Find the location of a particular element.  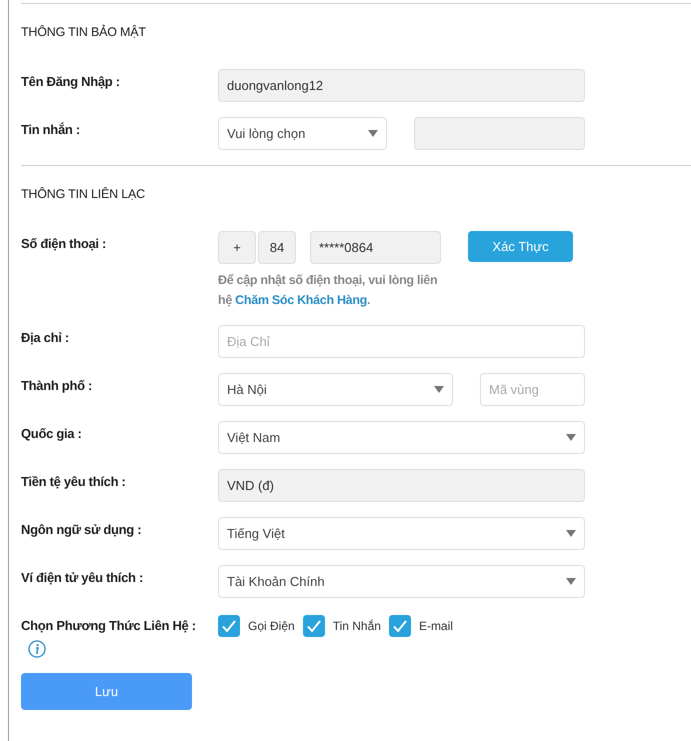

checkbox-label: E-mail is located at coordinates (435, 626).